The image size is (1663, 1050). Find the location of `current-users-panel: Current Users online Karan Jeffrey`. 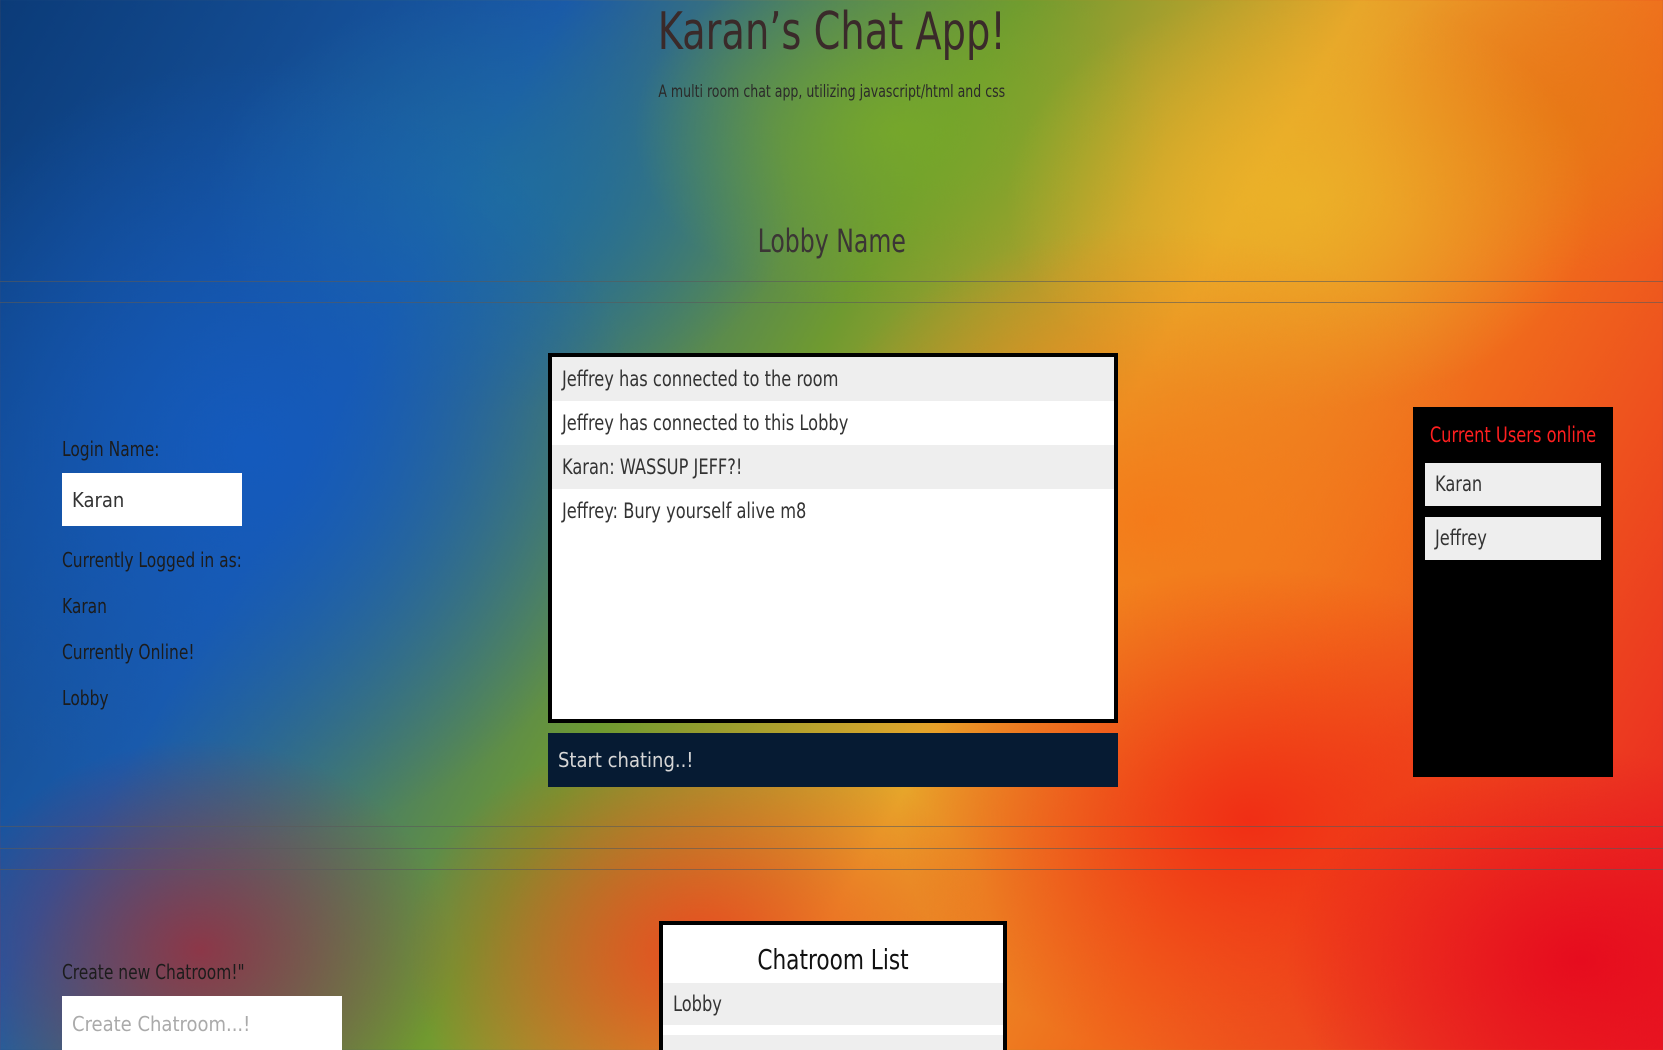

current-users-panel: Current Users online Karan Jeffrey is located at coordinates (1513, 592).